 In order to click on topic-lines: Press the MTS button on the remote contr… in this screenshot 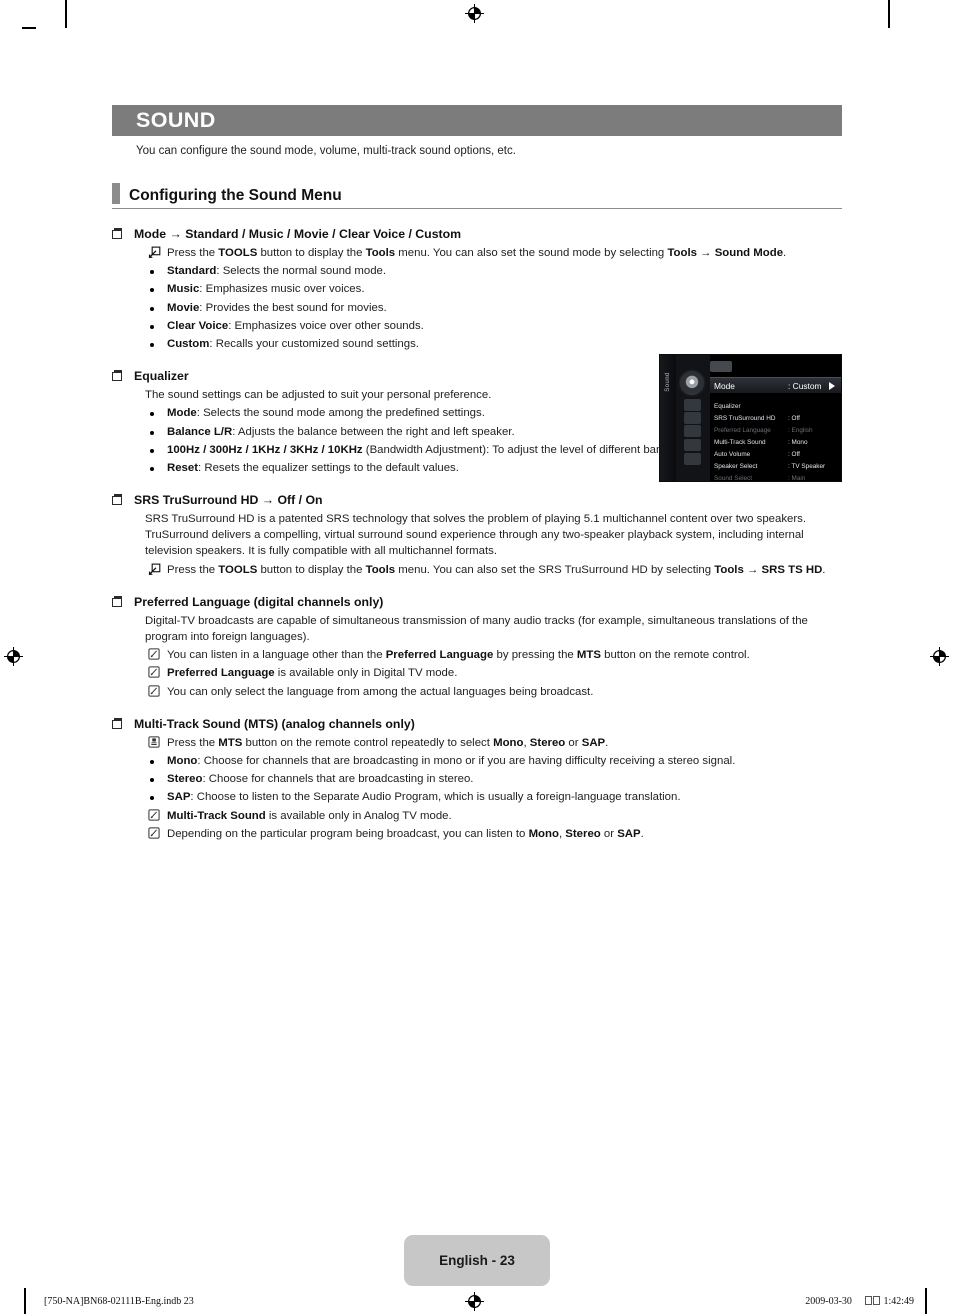, I will do `click(493, 788)`.